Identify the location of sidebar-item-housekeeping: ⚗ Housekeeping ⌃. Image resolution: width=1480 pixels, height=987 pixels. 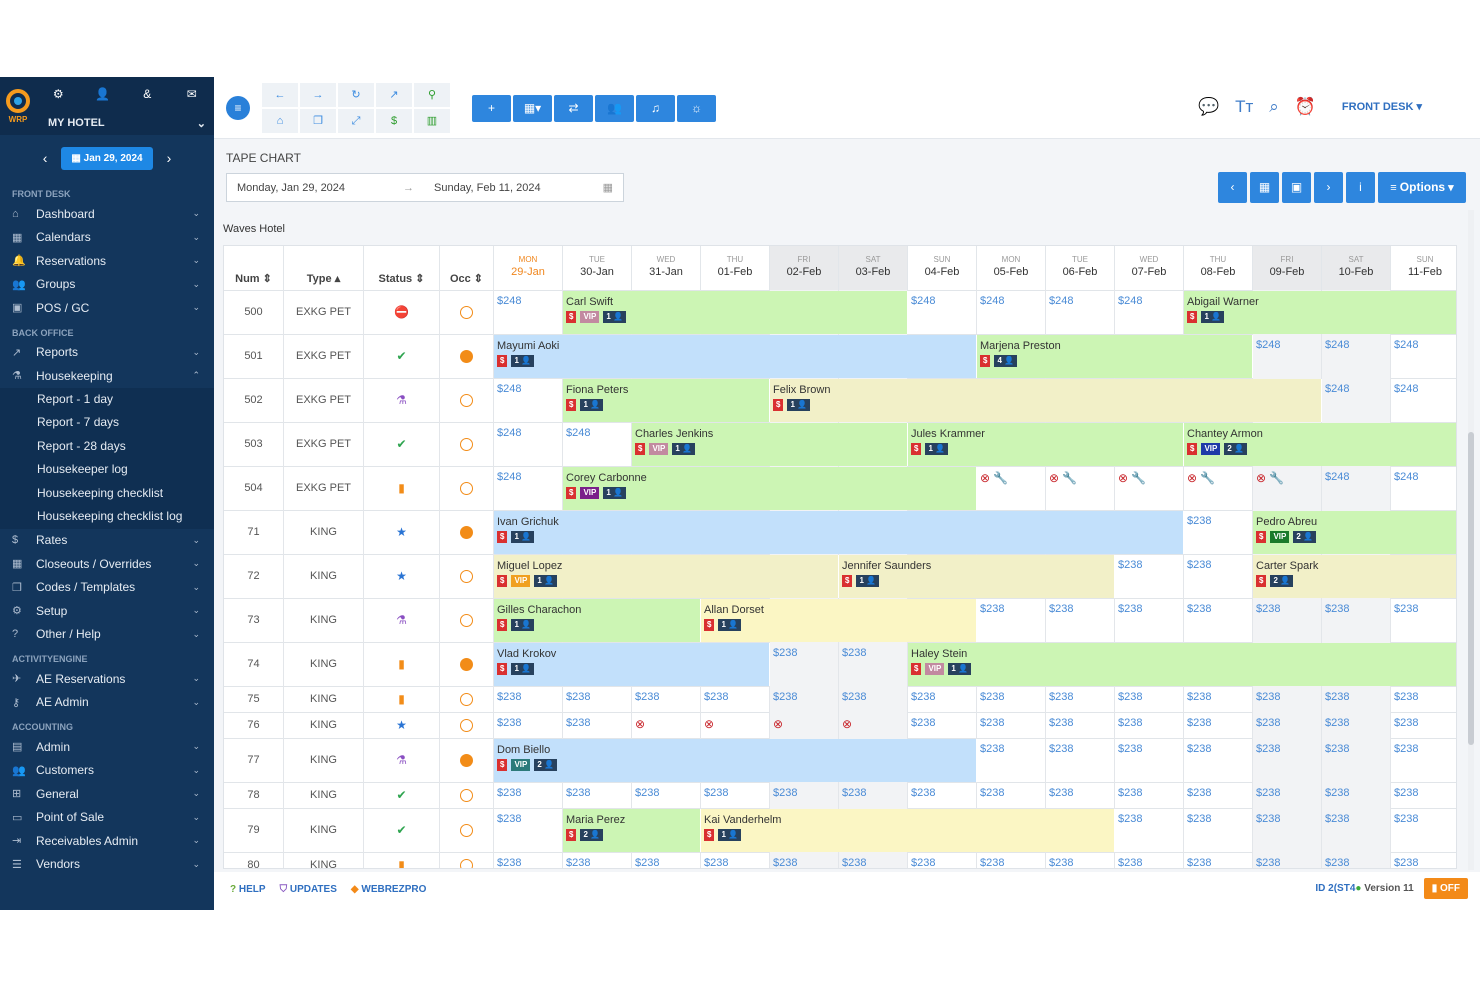
(107, 376).